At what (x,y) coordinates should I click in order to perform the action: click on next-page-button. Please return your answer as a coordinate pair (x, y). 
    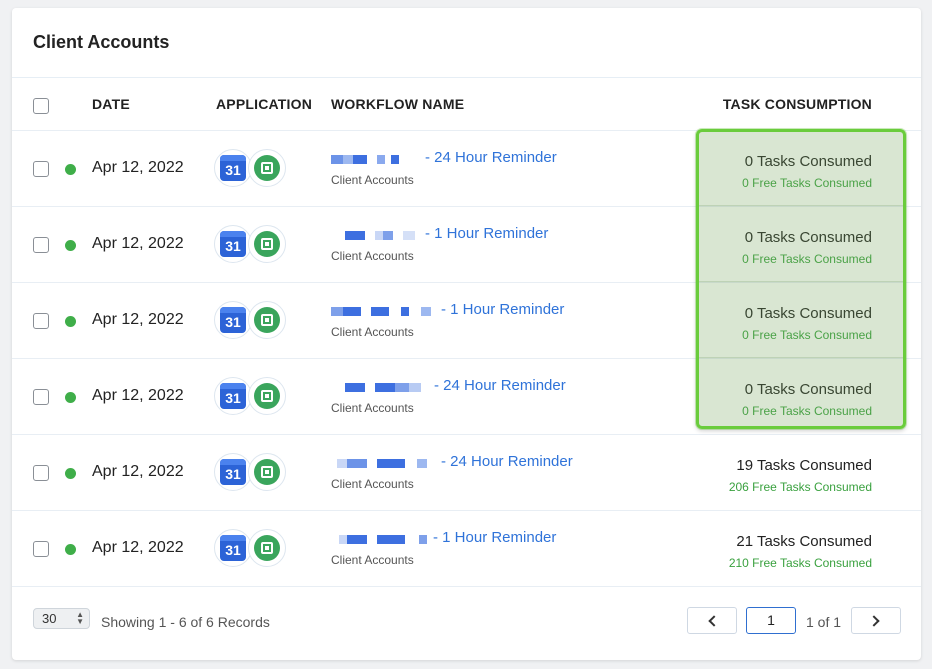
    Looking at the image, I should click on (876, 620).